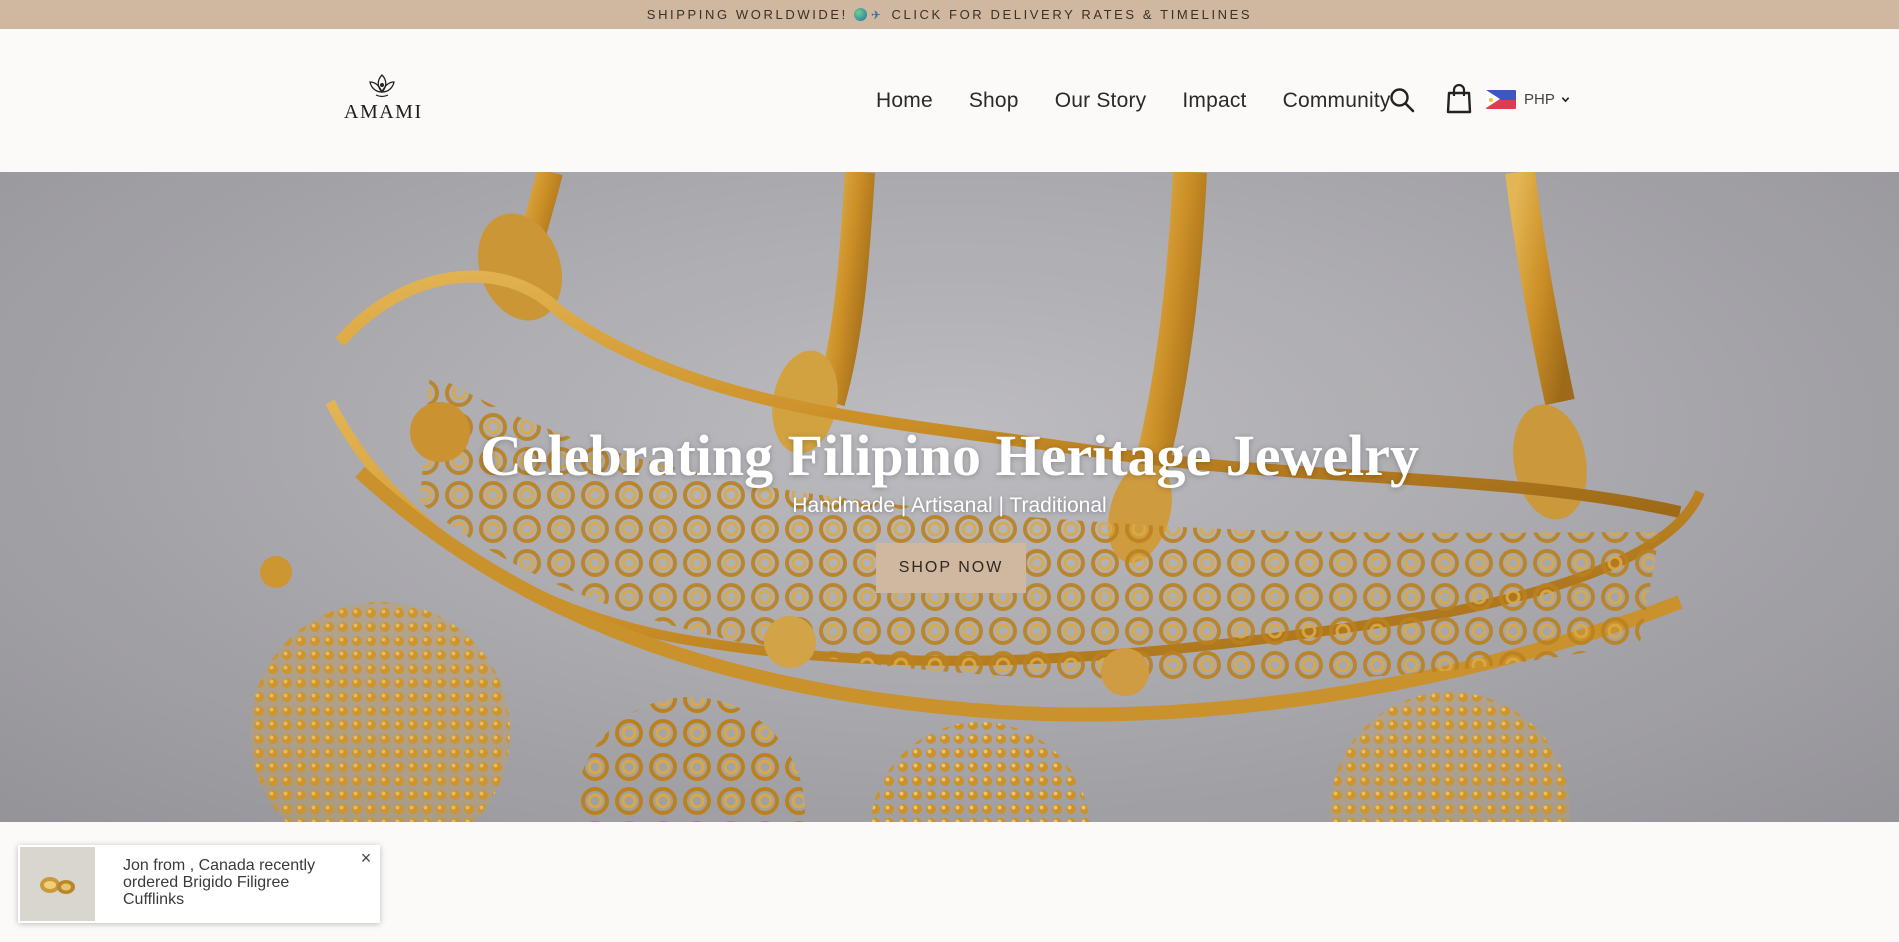 This screenshot has height=942, width=1899. I want to click on search-icon, so click(1402, 100).